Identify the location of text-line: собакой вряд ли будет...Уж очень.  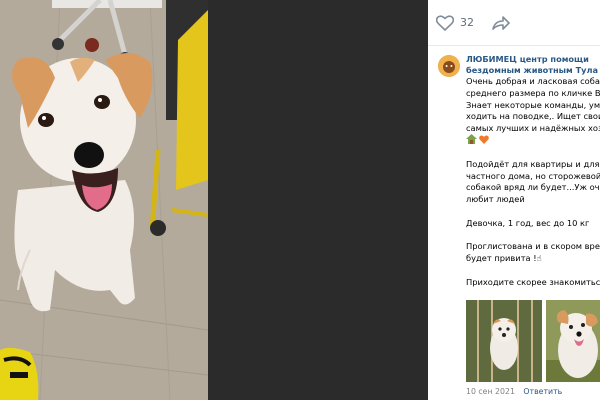
(533, 187).